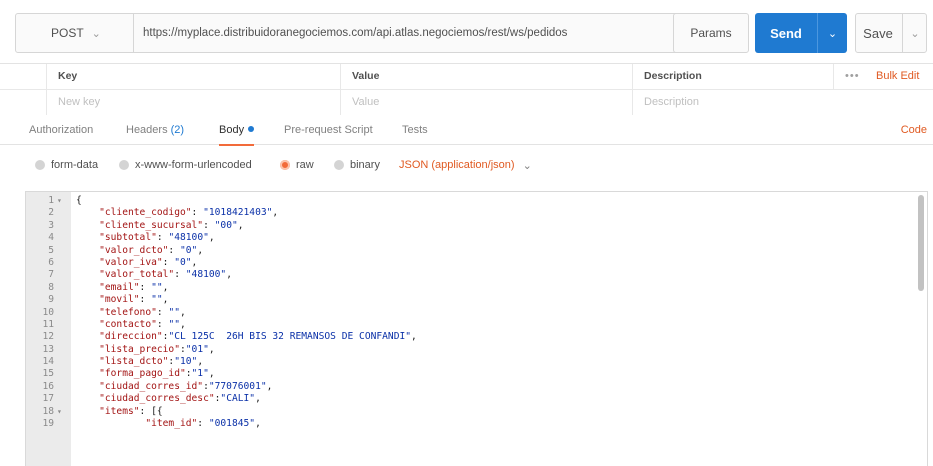  I want to click on line-number: 17, so click(48, 399).